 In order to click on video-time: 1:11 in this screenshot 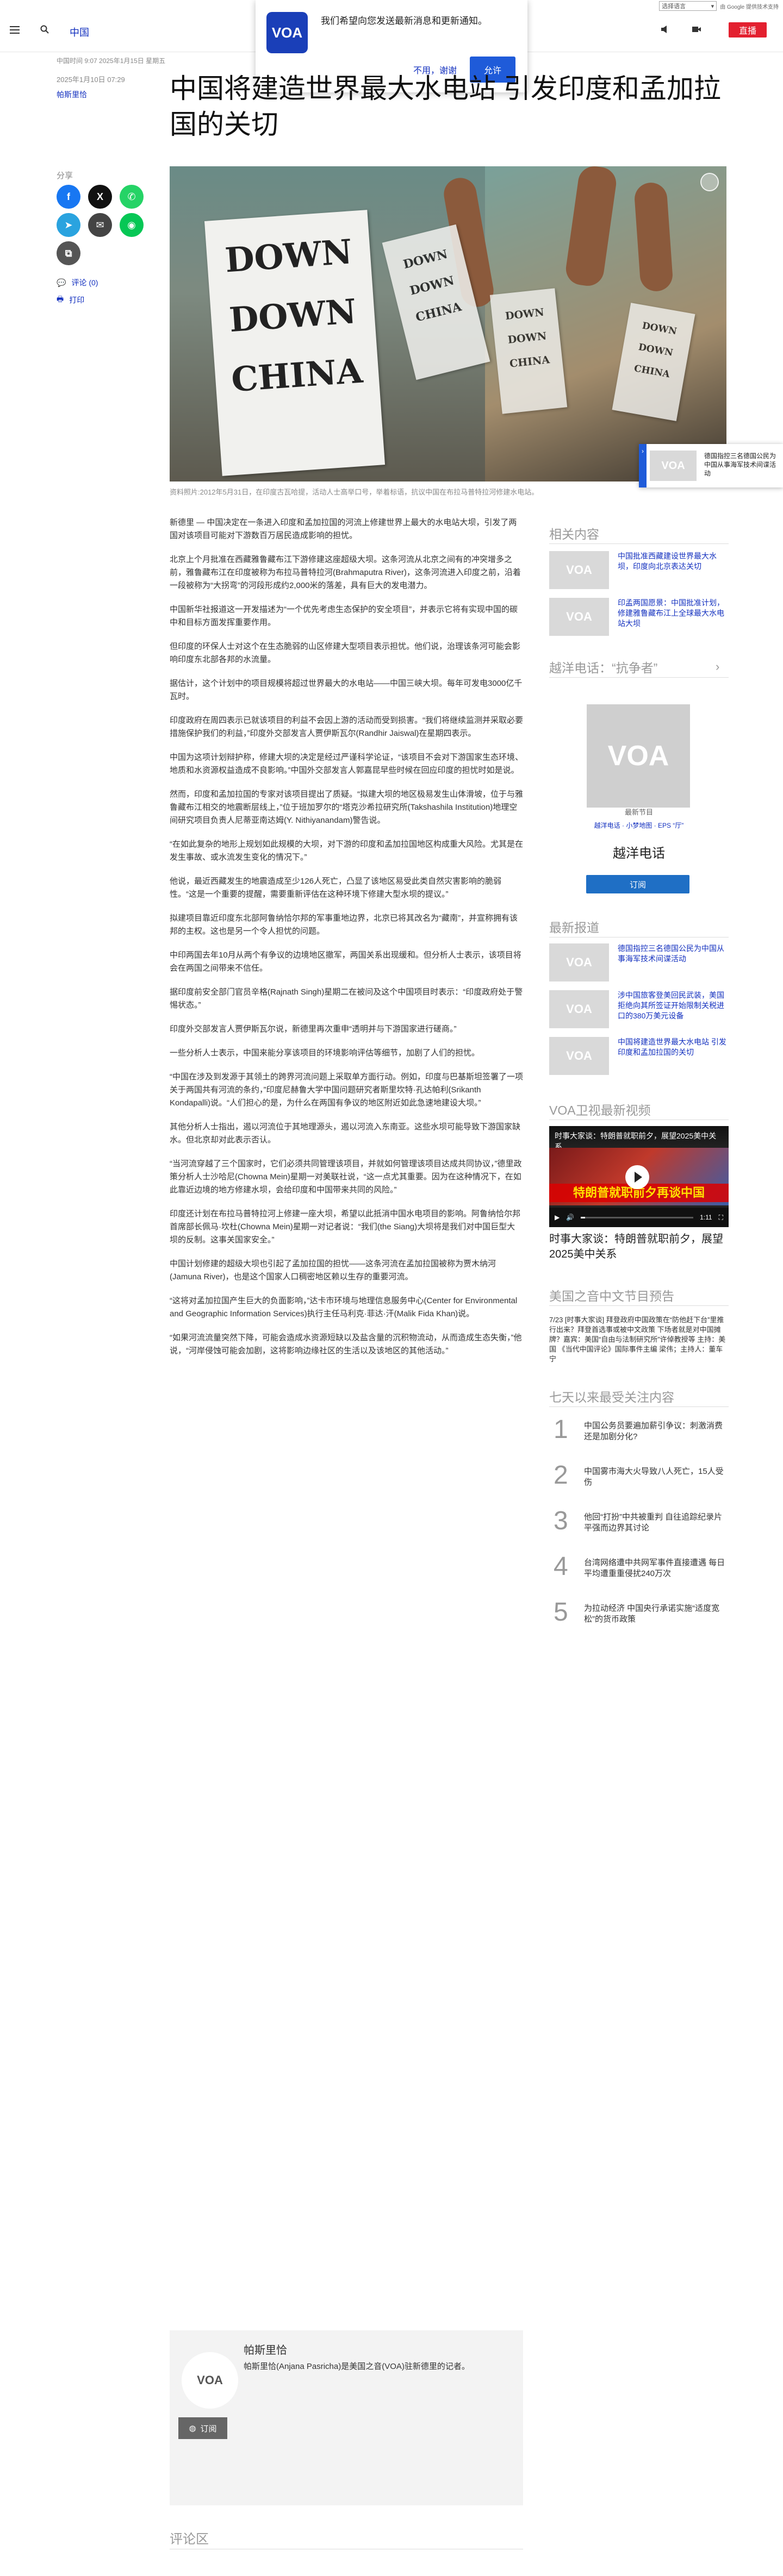, I will do `click(706, 1217)`.